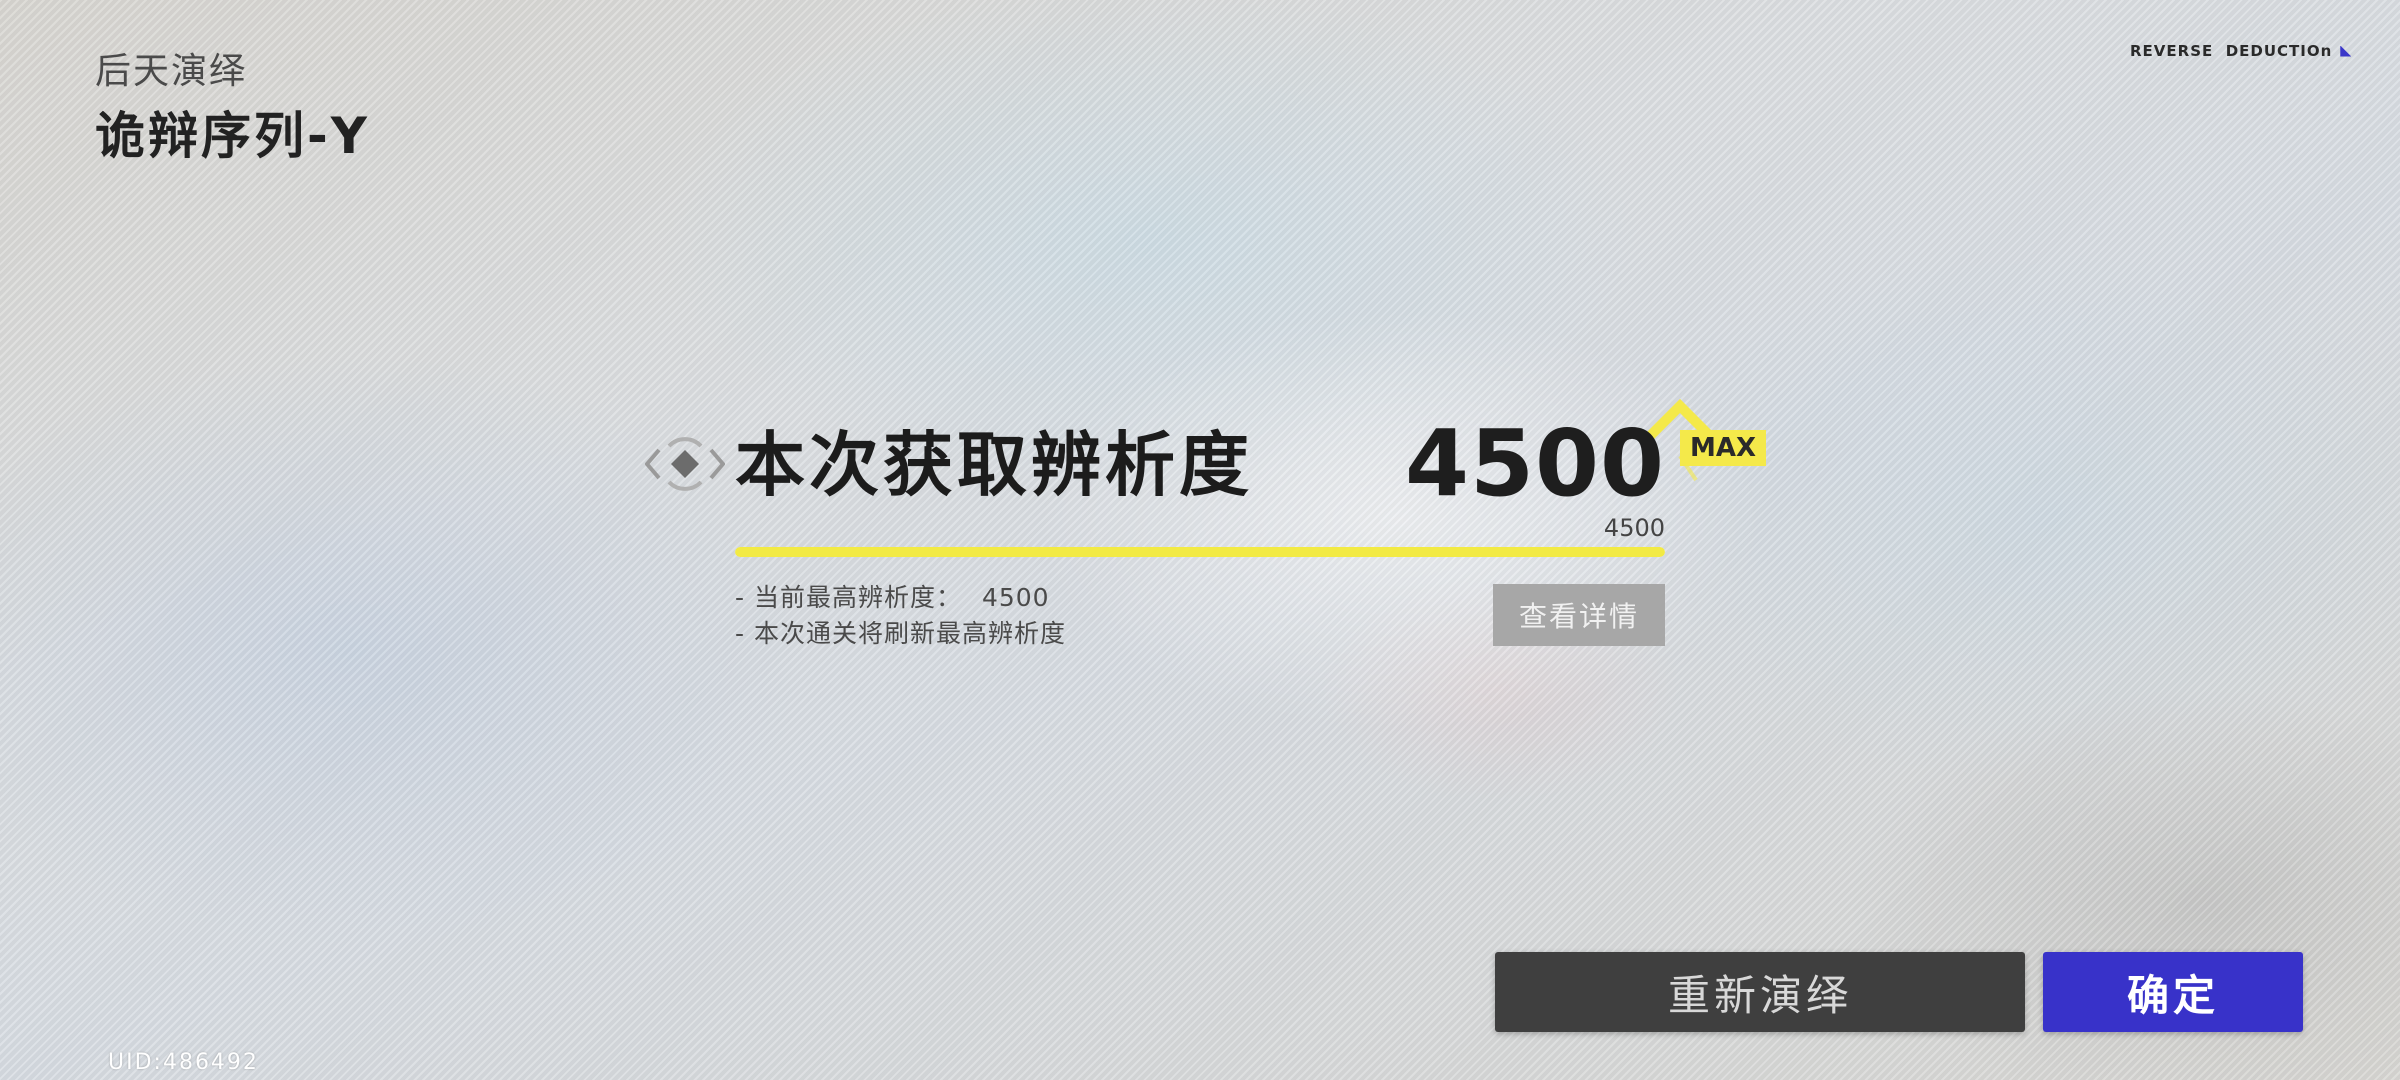 This screenshot has height=1080, width=2400. What do you see at coordinates (2346, 51) in the screenshot?
I see `brand-mark-icon` at bounding box center [2346, 51].